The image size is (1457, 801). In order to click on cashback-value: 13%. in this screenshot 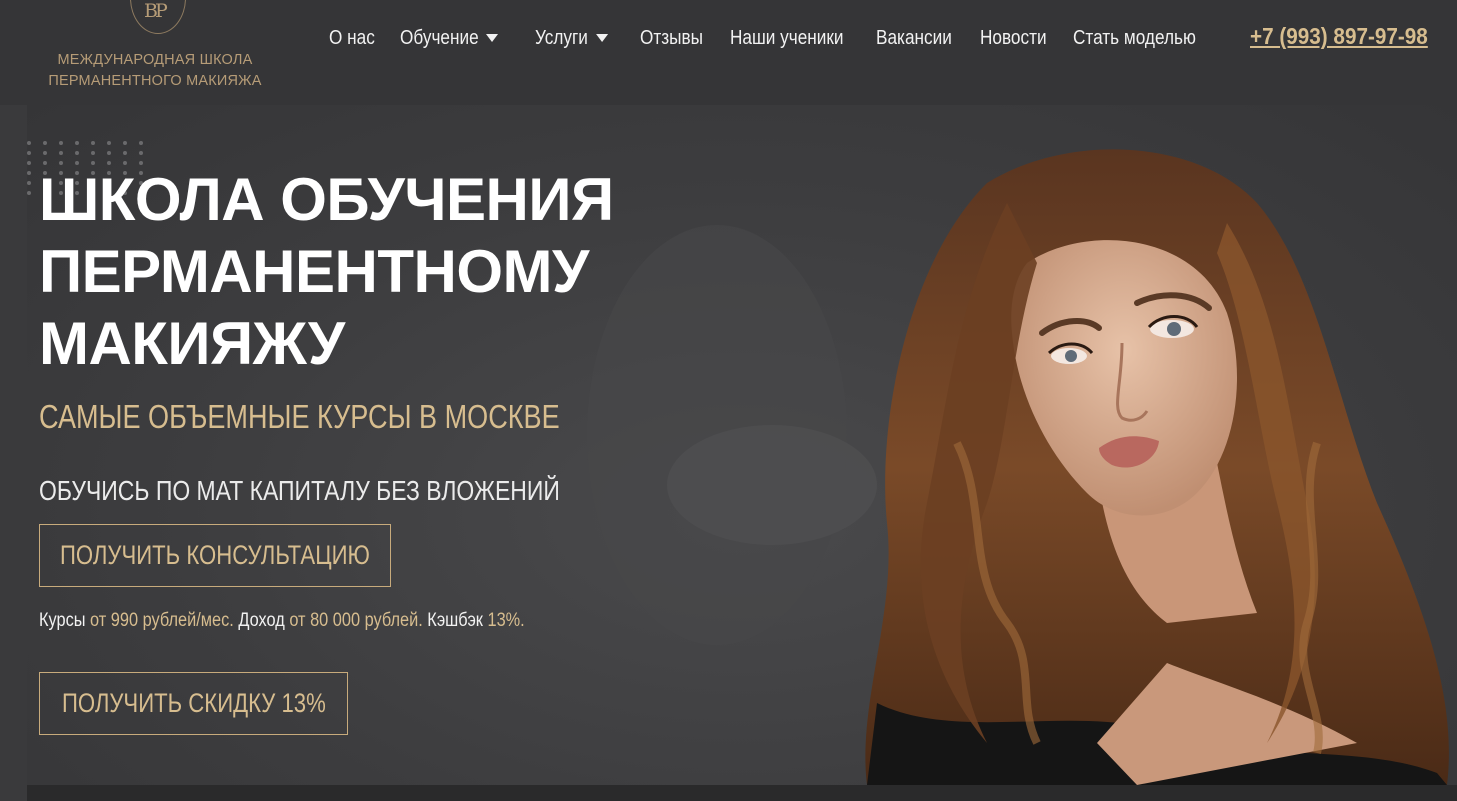, I will do `click(506, 620)`.